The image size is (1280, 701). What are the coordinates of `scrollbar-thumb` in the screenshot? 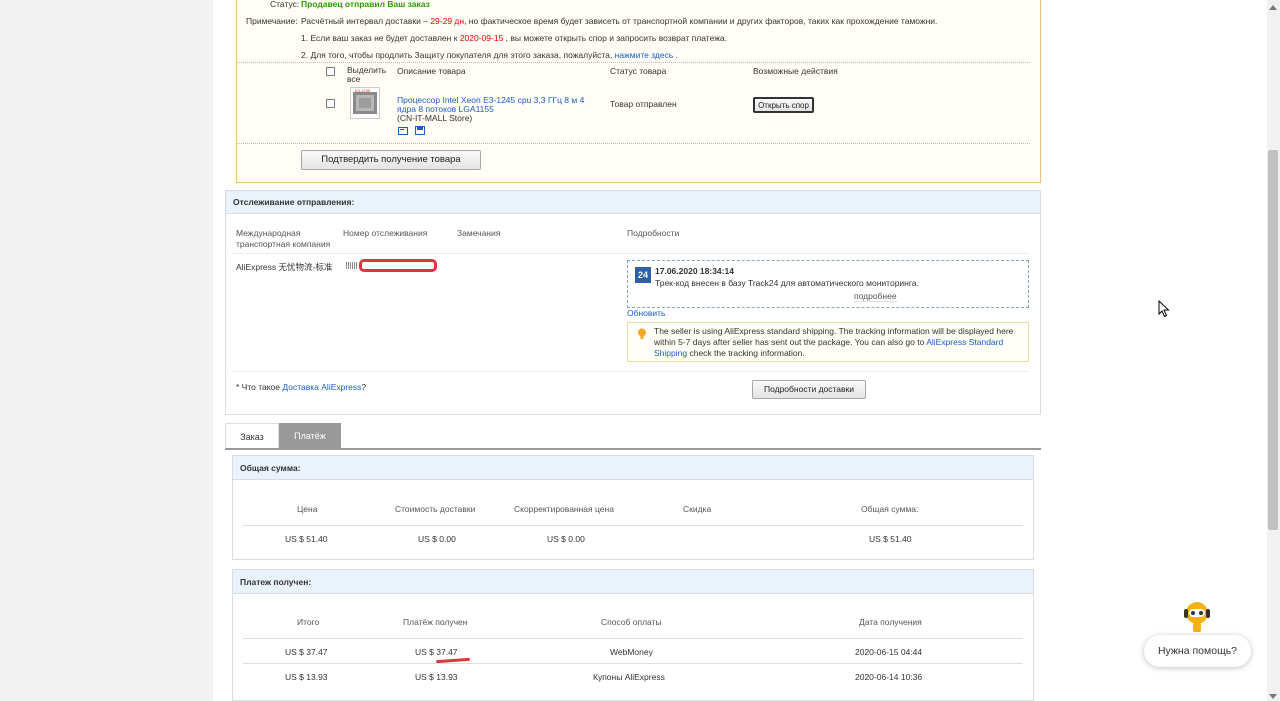 It's located at (1273, 340).